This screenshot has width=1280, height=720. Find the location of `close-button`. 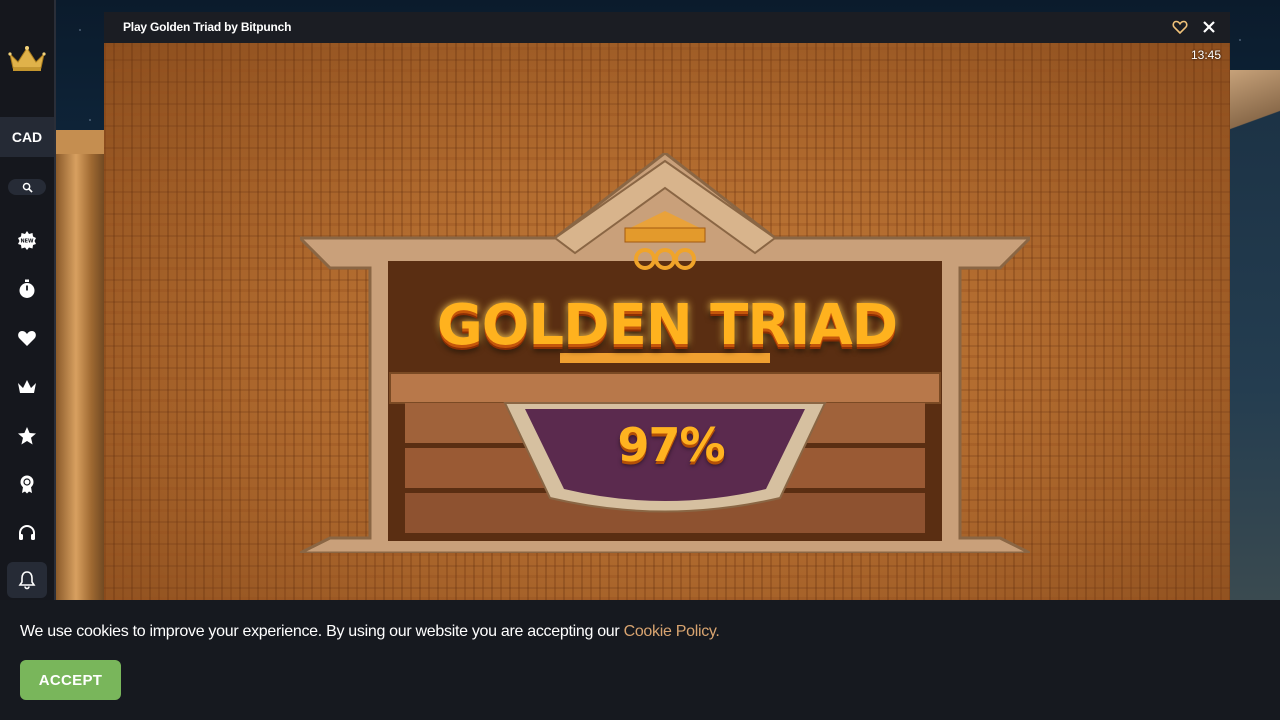

close-button is located at coordinates (1209, 27).